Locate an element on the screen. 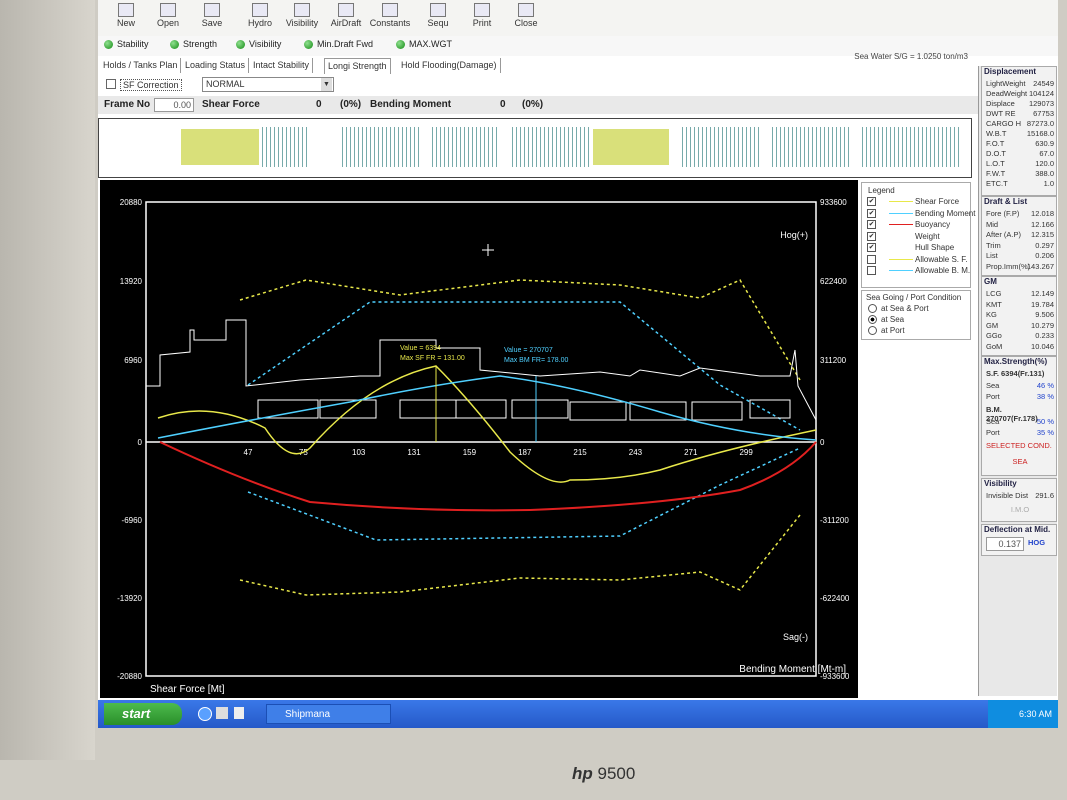 Image resolution: width=1067 pixels, height=800 pixels. draft-key: Mid is located at coordinates (992, 224).